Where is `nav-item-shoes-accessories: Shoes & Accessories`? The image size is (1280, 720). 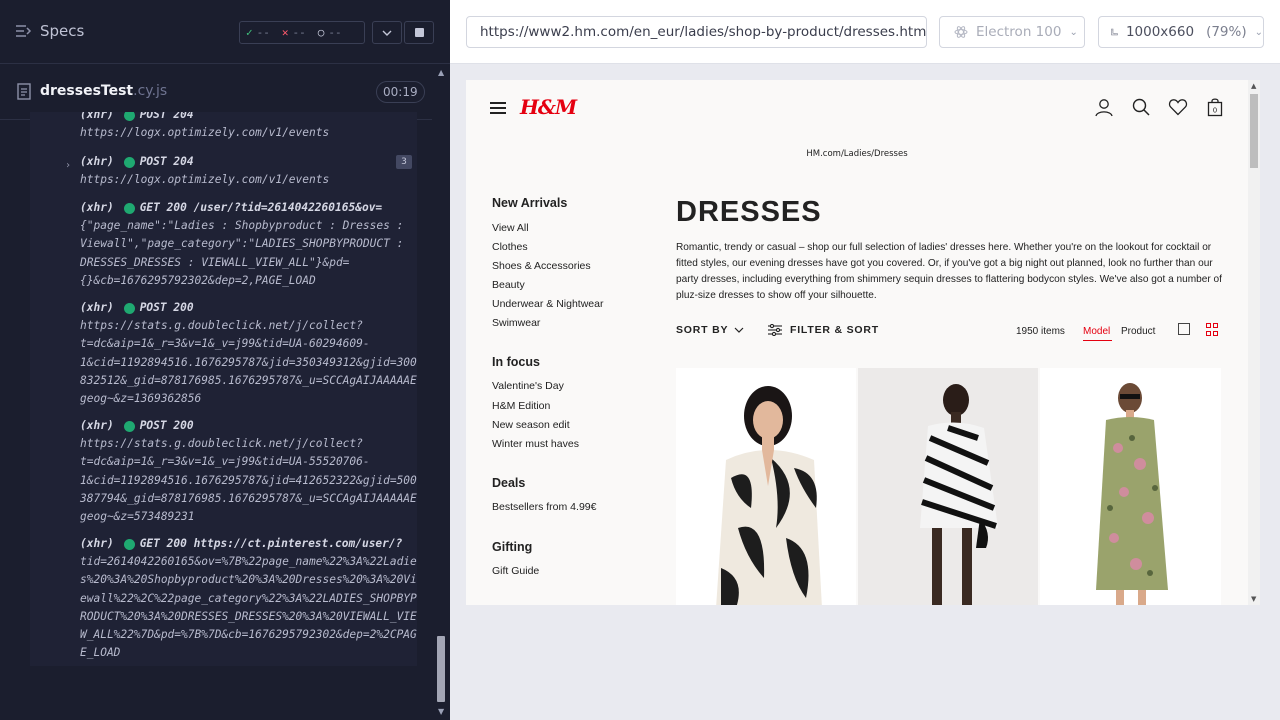
nav-item-shoes-accessories: Shoes & Accessories is located at coordinates (541, 266).